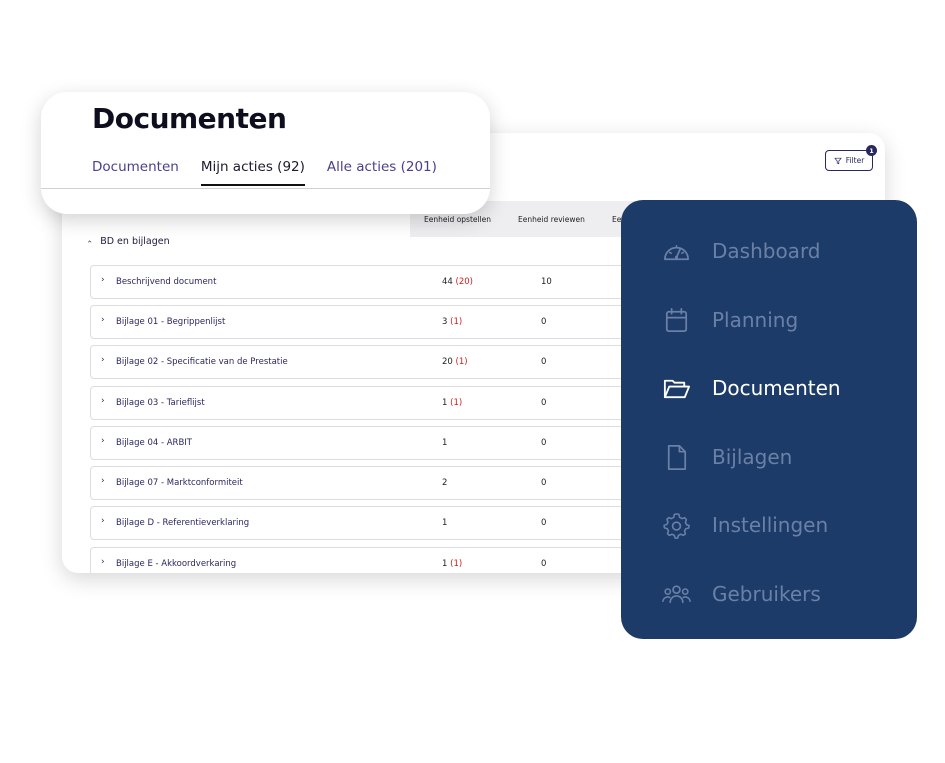  What do you see at coordinates (776, 388) in the screenshot?
I see `sidebar-item-label: Documenten` at bounding box center [776, 388].